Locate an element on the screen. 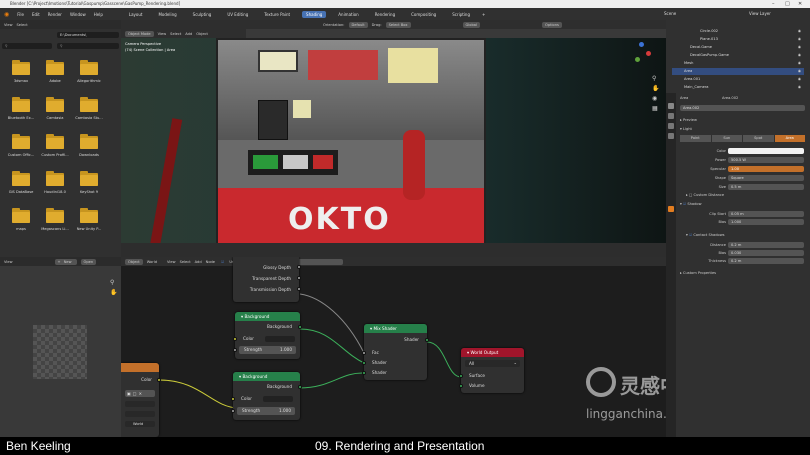  background-node-1-color-swatch is located at coordinates (280, 339).